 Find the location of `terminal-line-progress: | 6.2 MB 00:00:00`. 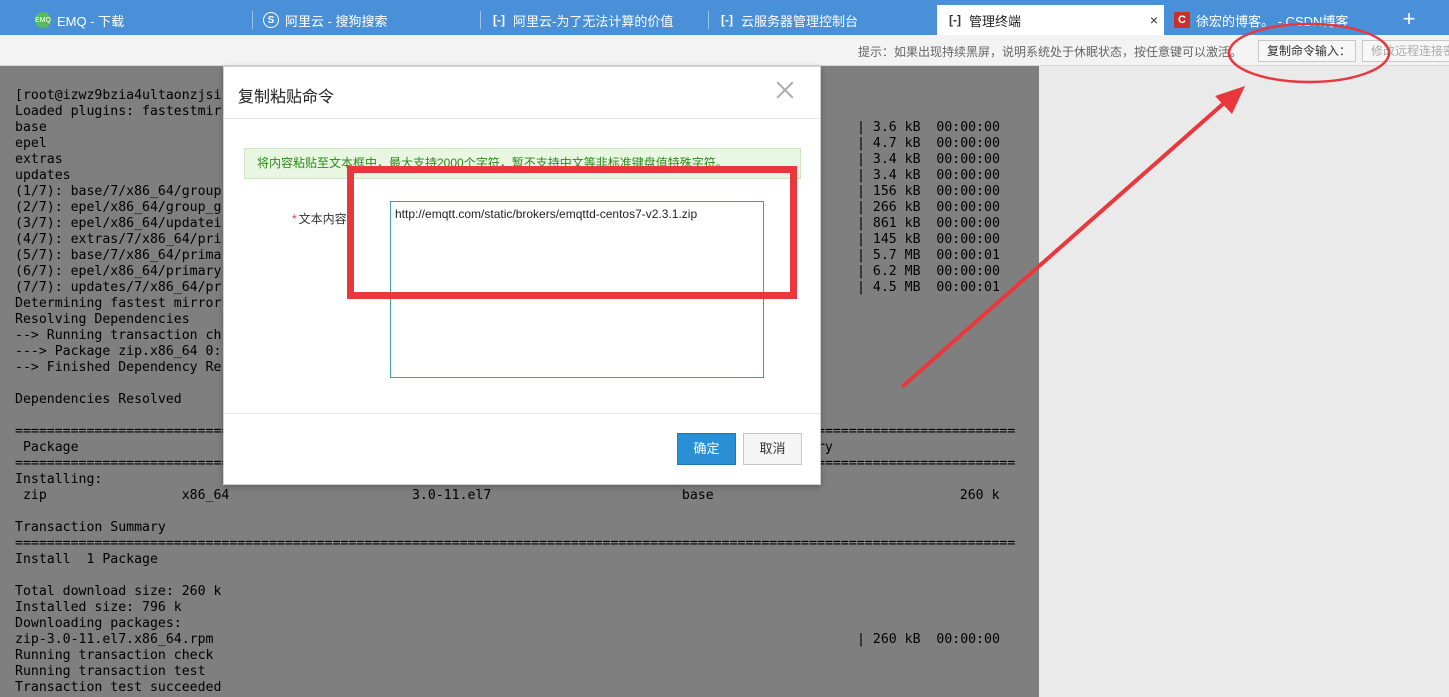

terminal-line-progress: | 6.2 MB 00:00:00 is located at coordinates (928, 271).